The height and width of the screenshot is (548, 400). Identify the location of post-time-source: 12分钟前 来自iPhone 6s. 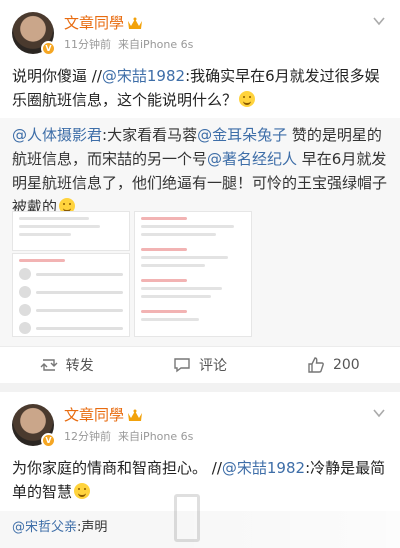
(128, 437).